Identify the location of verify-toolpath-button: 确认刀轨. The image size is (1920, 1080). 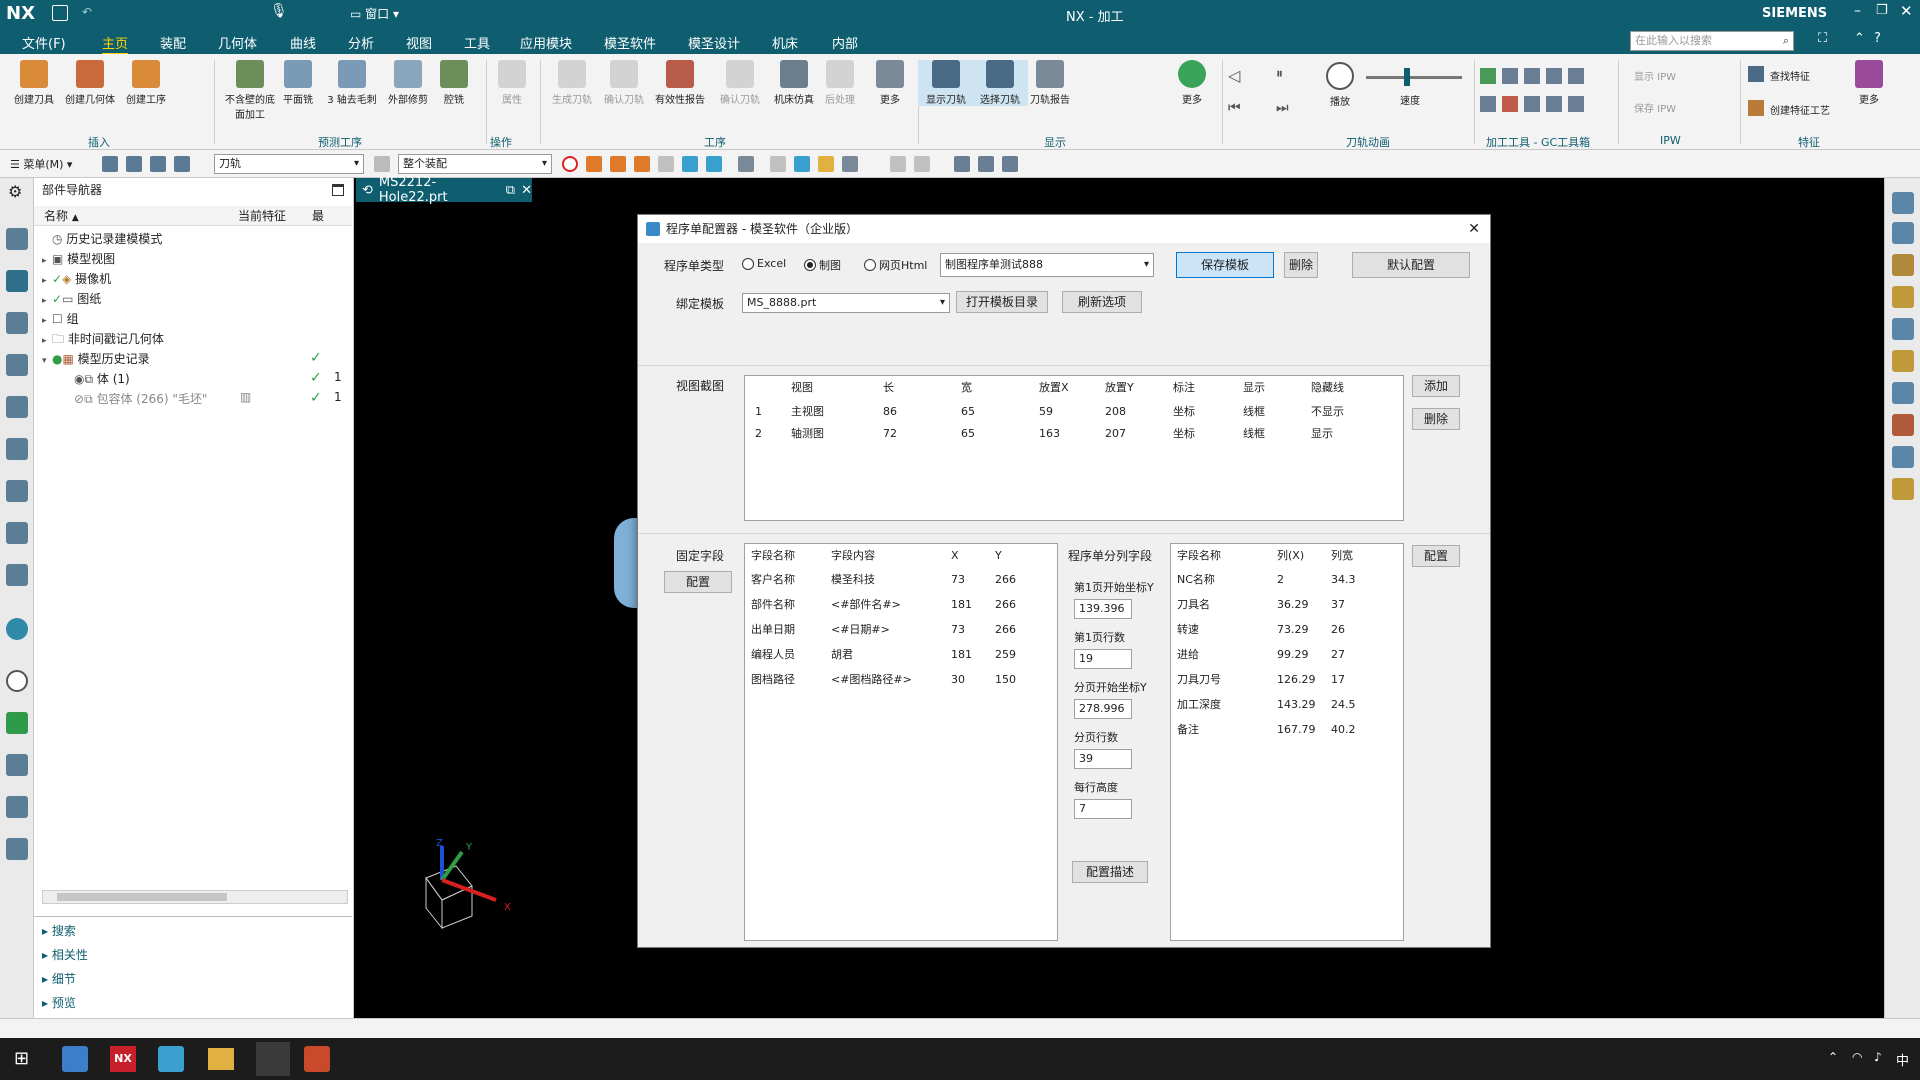
(624, 83).